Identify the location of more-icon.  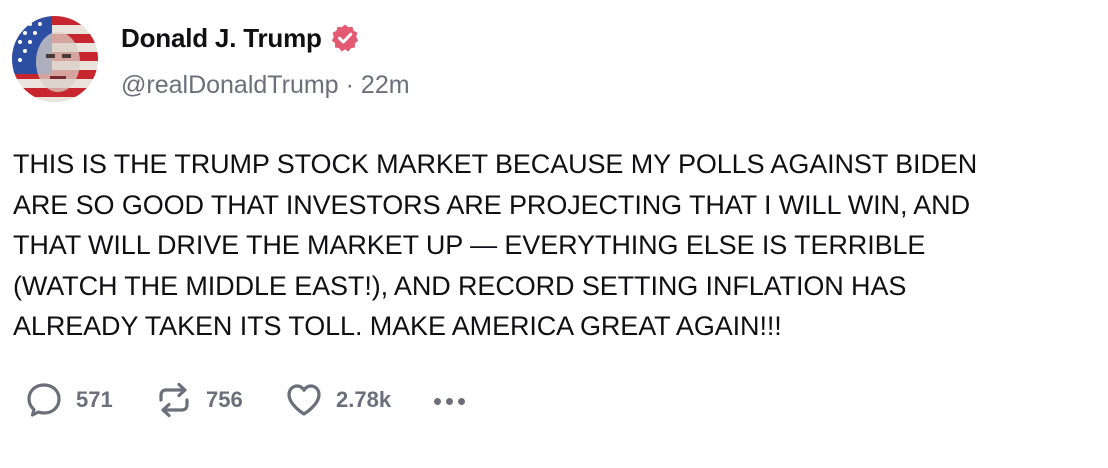
(437, 401).